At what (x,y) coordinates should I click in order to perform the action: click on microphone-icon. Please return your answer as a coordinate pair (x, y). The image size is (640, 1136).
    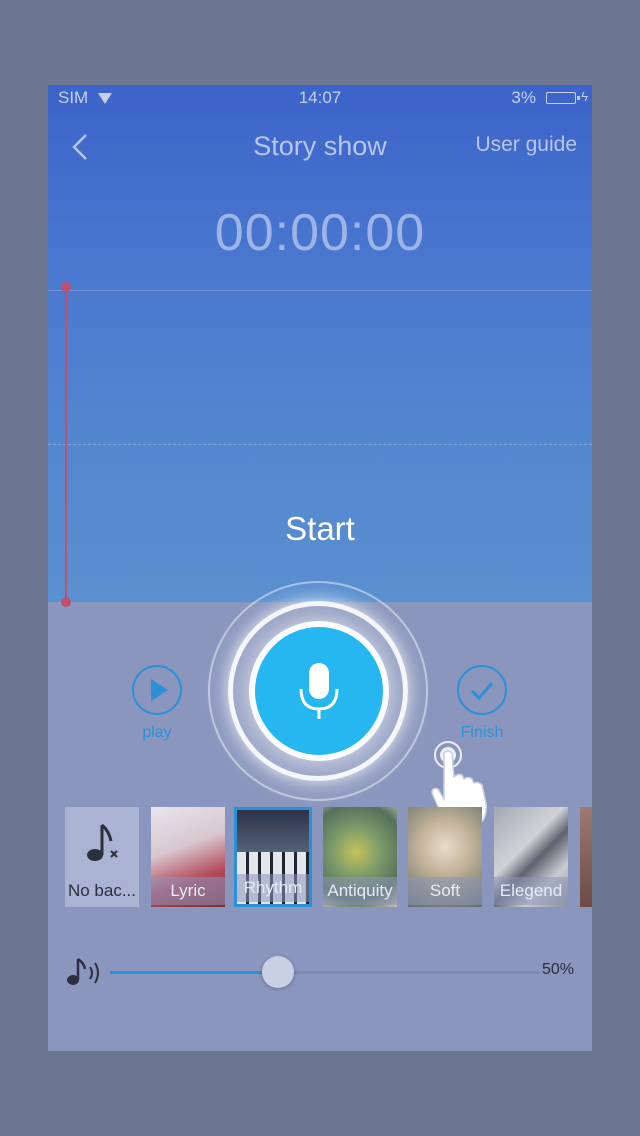
    Looking at the image, I should click on (319, 691).